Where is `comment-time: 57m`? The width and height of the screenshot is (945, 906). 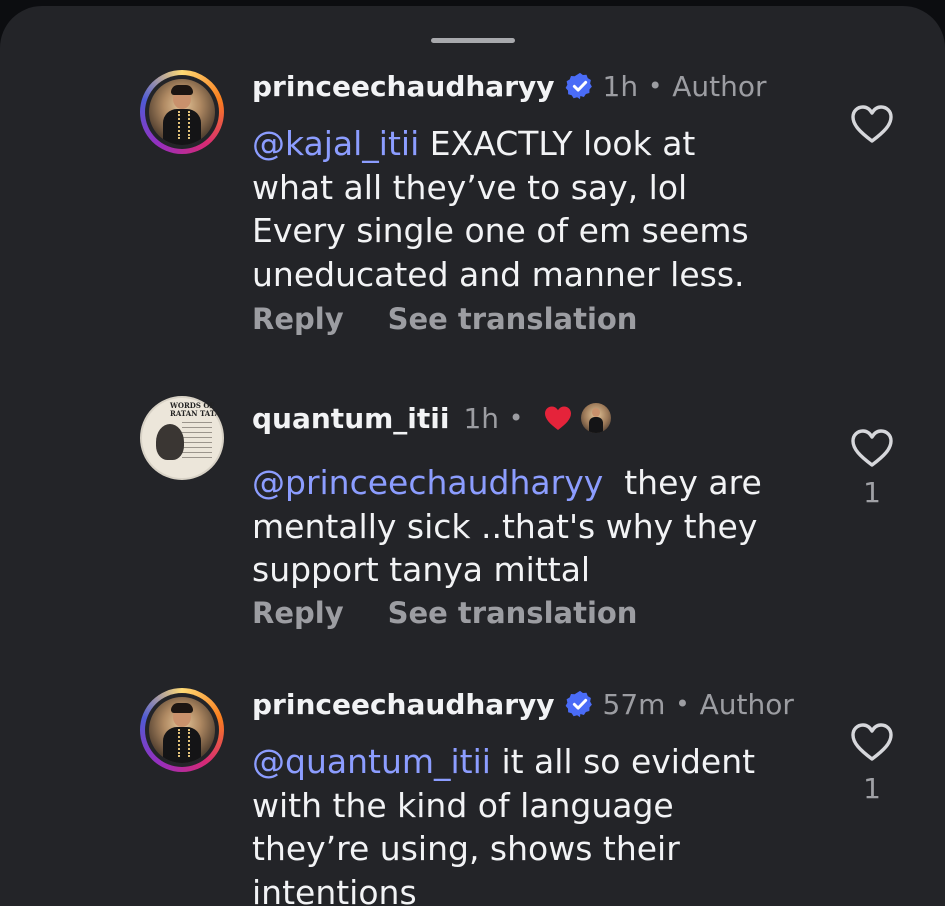
comment-time: 57m is located at coordinates (634, 704).